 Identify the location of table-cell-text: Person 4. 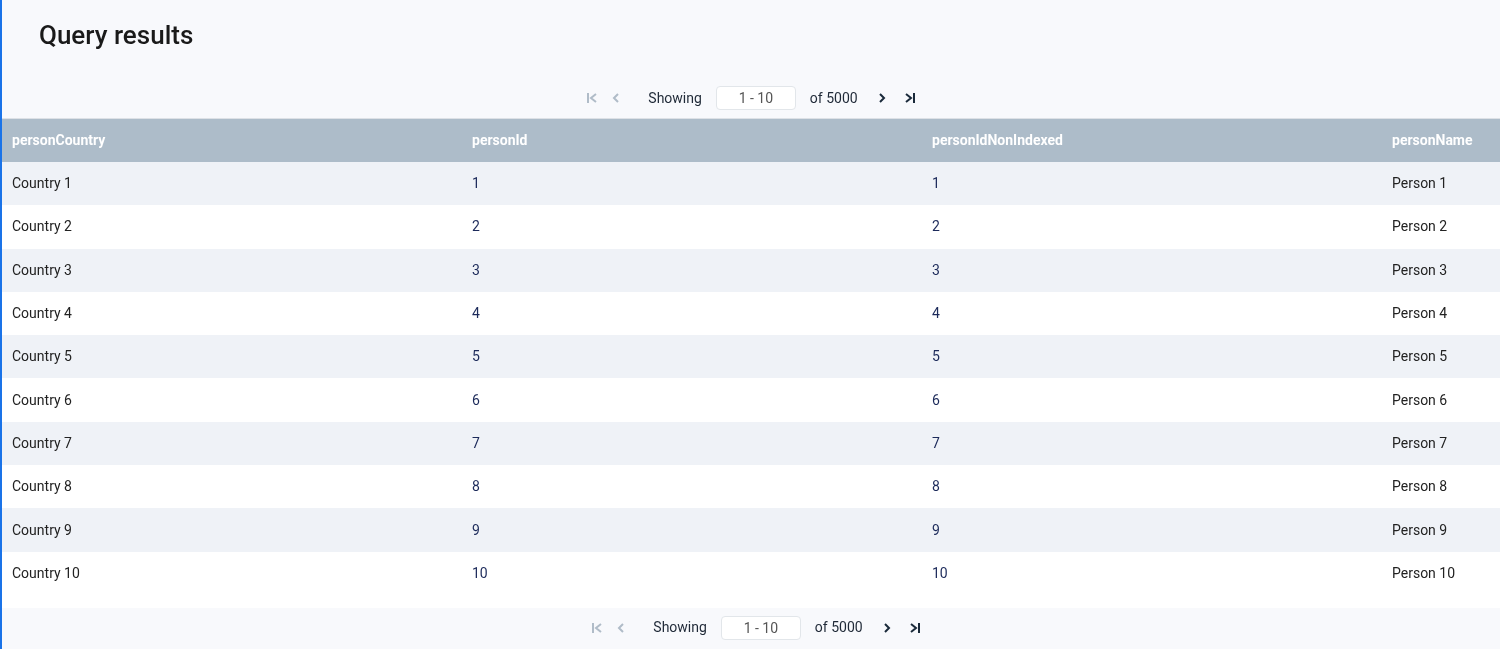
(1419, 314).